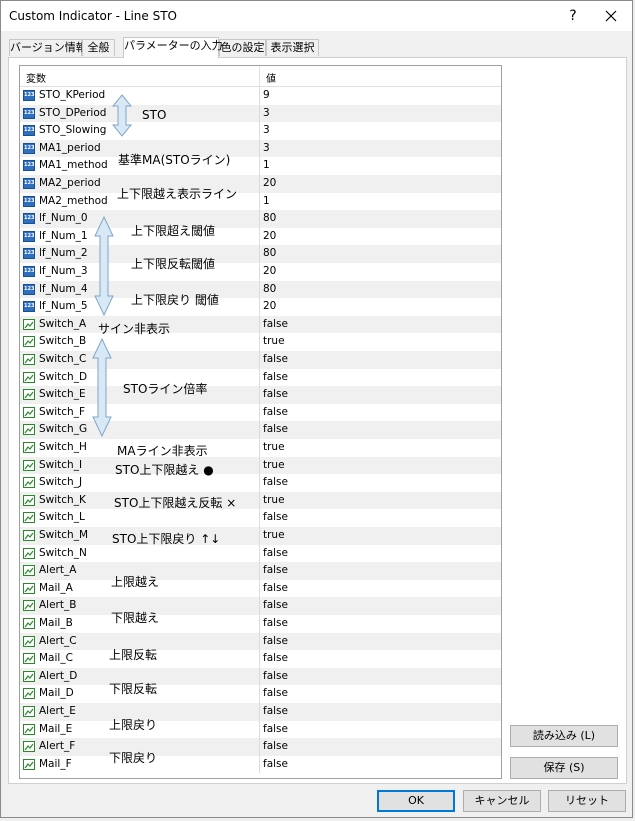 The width and height of the screenshot is (635, 821). What do you see at coordinates (58, 570) in the screenshot?
I see `parameter-name: Alert_A` at bounding box center [58, 570].